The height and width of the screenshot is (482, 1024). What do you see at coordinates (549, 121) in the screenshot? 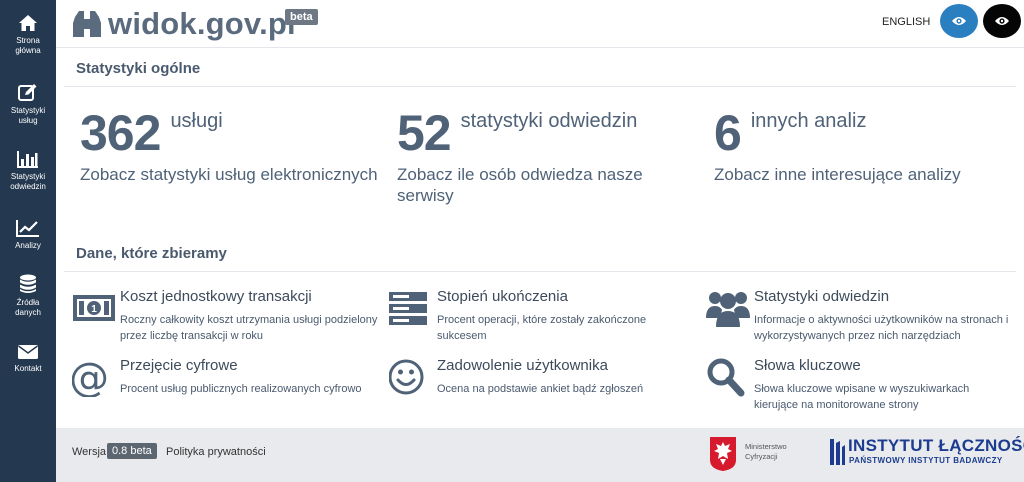
I see `stat-unit: statystyki odwiedzin` at bounding box center [549, 121].